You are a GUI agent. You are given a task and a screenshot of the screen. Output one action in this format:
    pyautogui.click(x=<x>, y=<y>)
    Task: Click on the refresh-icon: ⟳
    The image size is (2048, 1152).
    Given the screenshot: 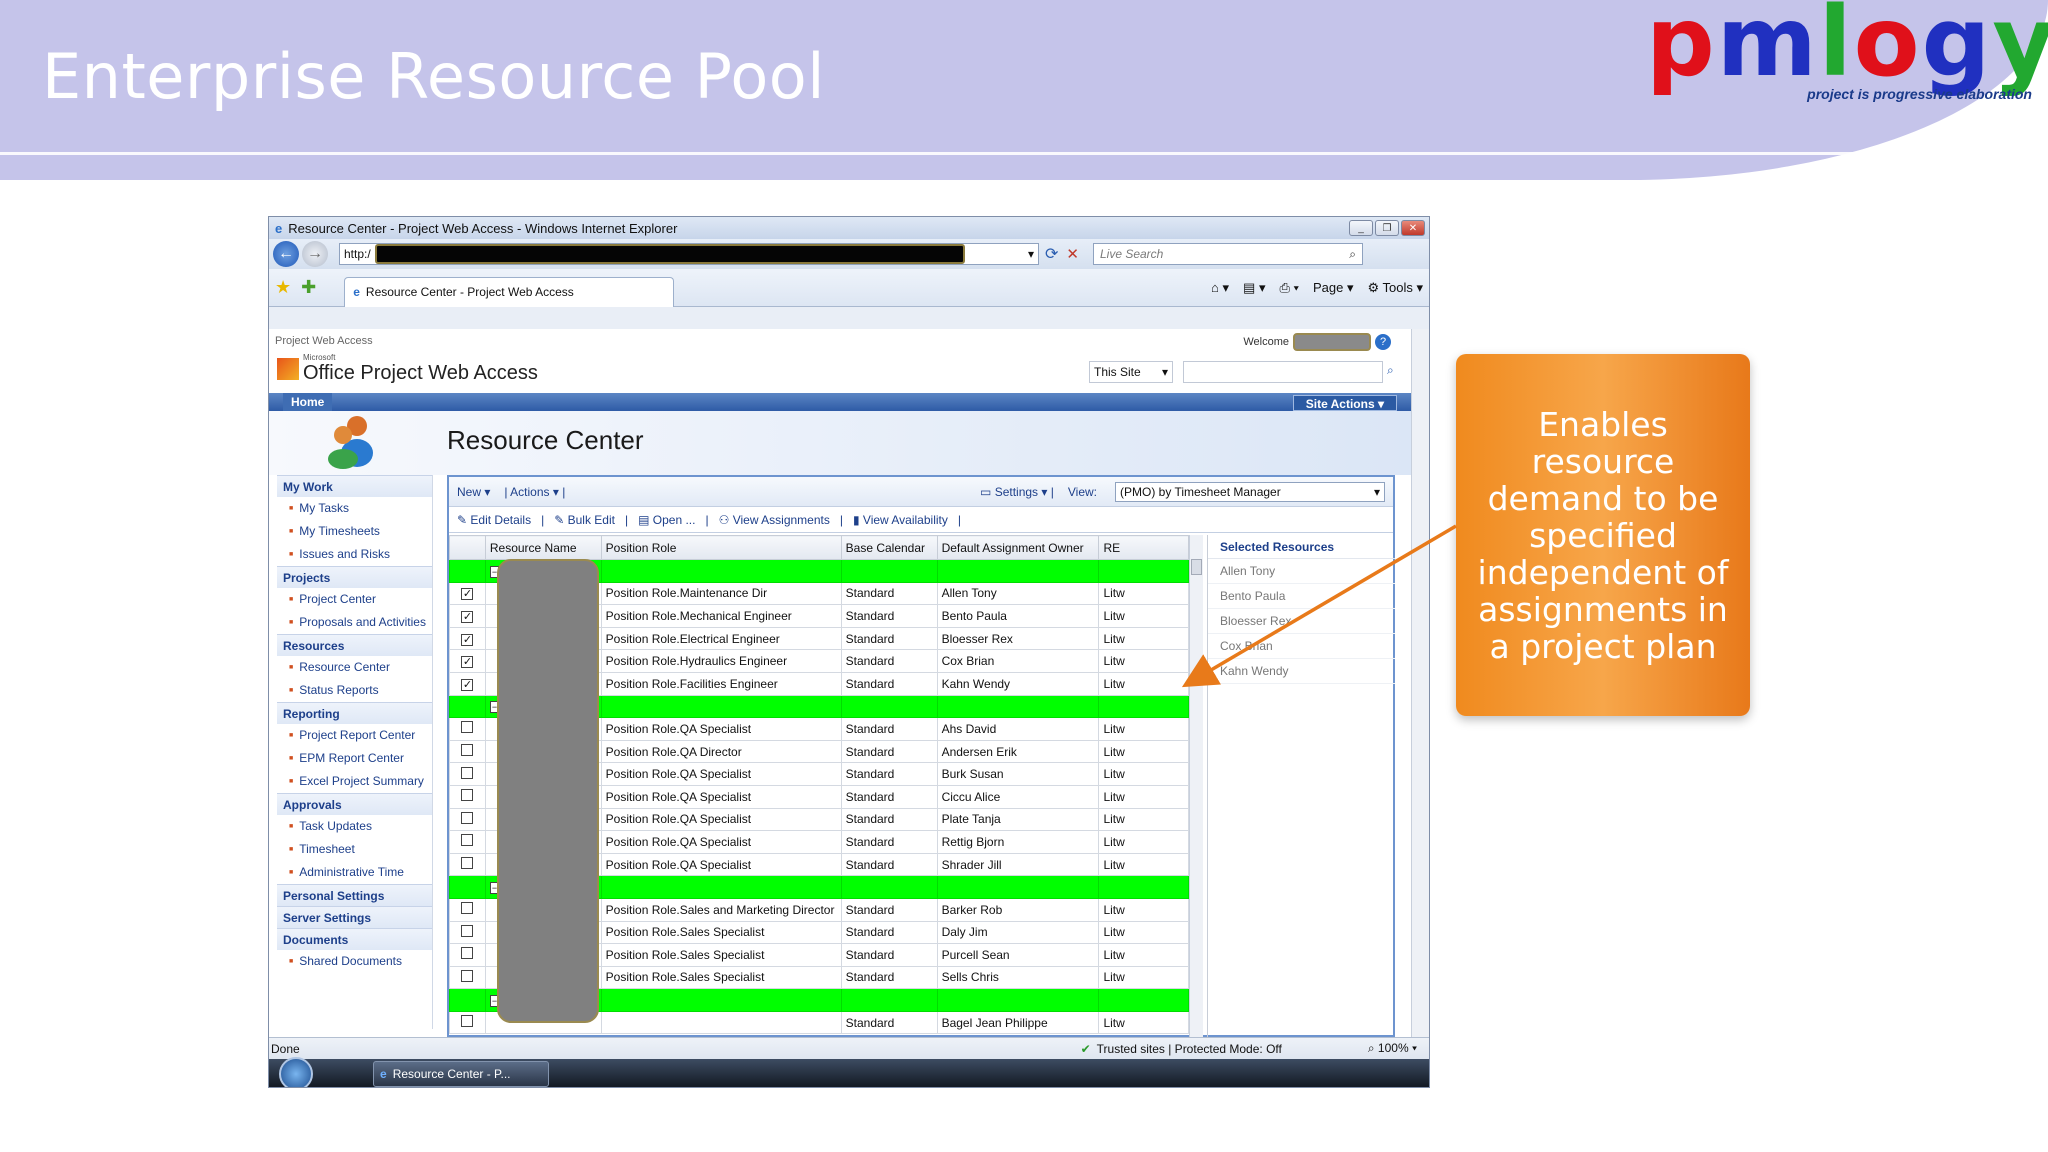 What is the action you would take?
    pyautogui.click(x=1051, y=254)
    